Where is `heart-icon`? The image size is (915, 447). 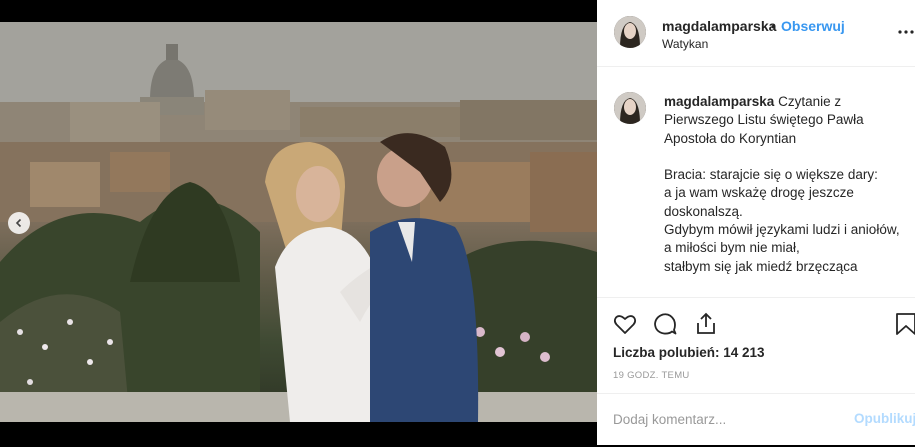 heart-icon is located at coordinates (625, 324).